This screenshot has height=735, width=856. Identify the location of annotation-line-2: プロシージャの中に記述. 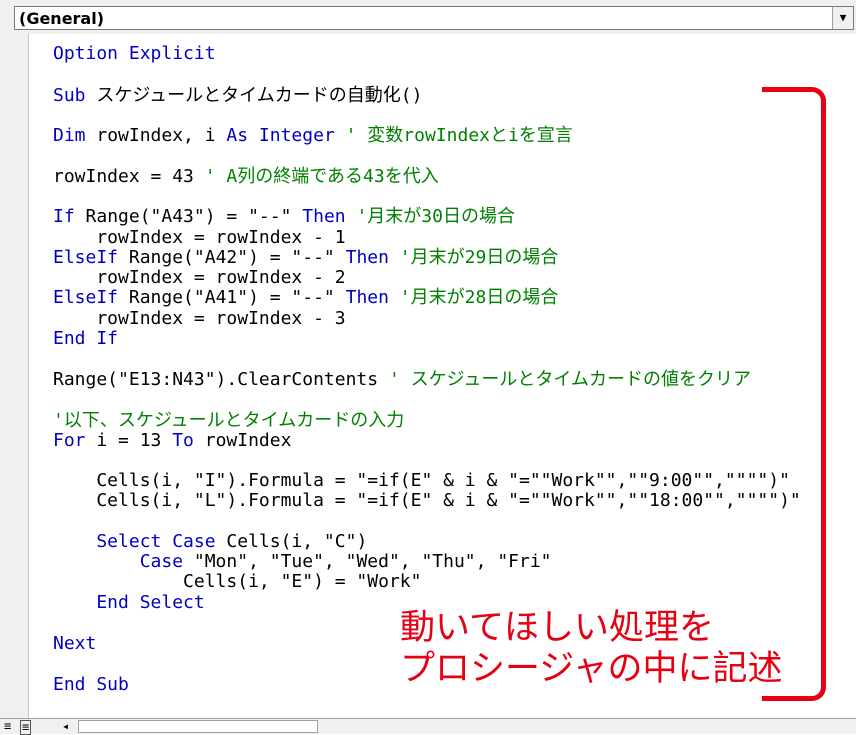
(591, 669).